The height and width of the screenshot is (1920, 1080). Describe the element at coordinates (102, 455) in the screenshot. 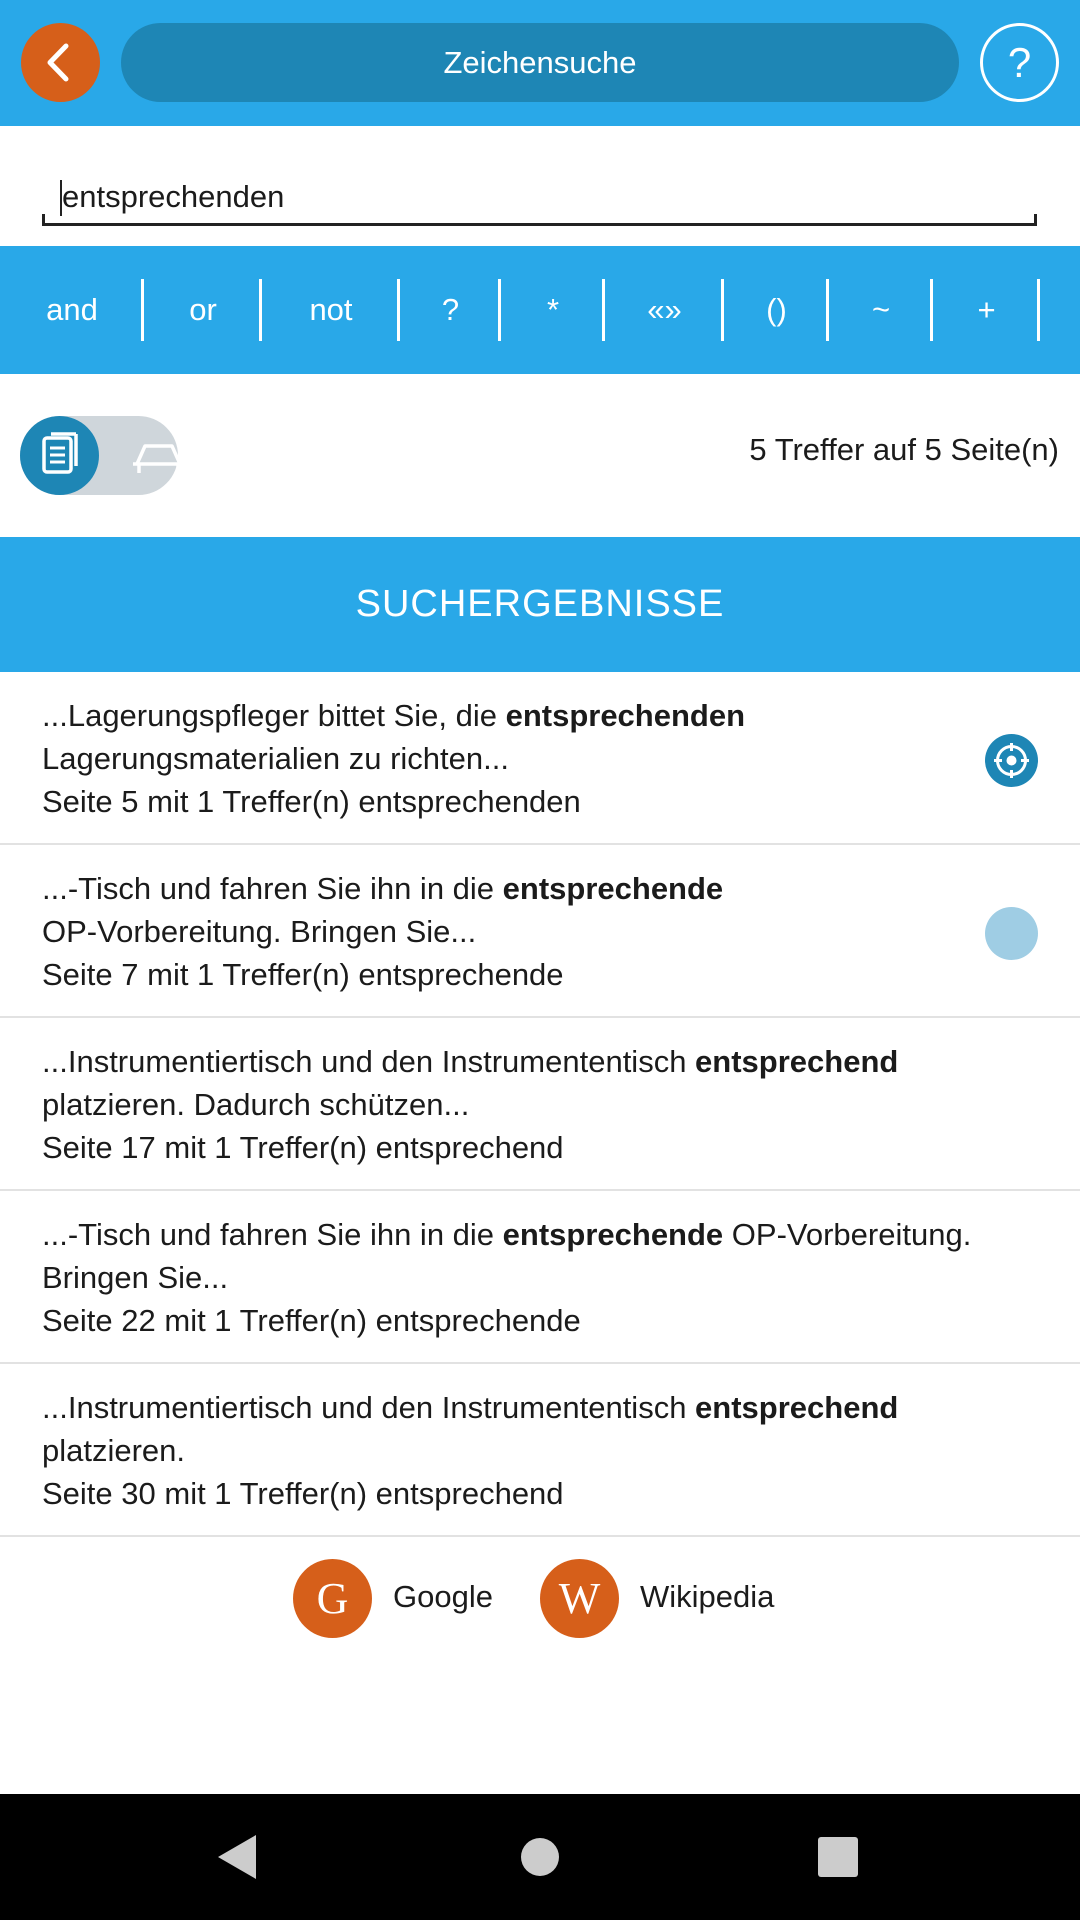

I see `view-mode-toggle` at that location.